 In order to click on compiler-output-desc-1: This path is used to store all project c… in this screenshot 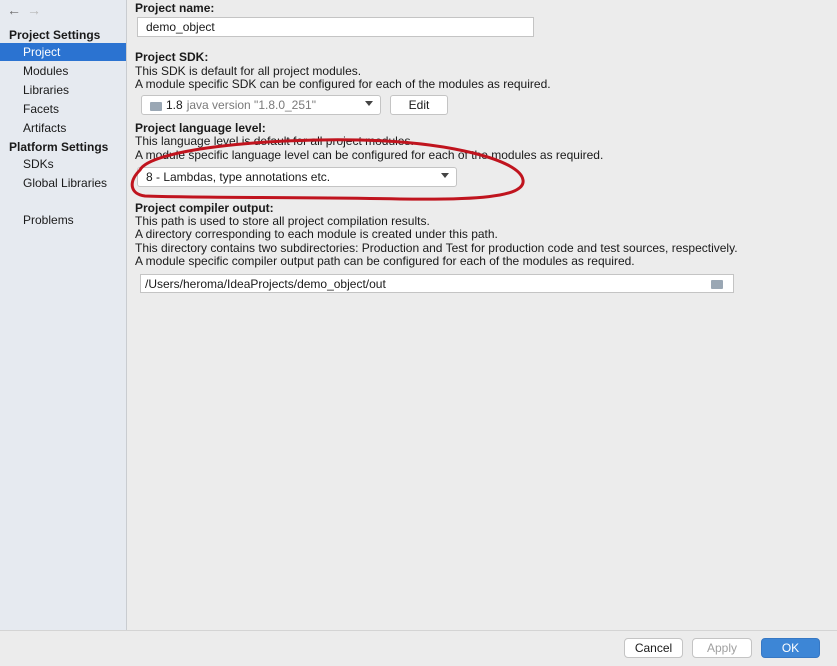, I will do `click(282, 221)`.